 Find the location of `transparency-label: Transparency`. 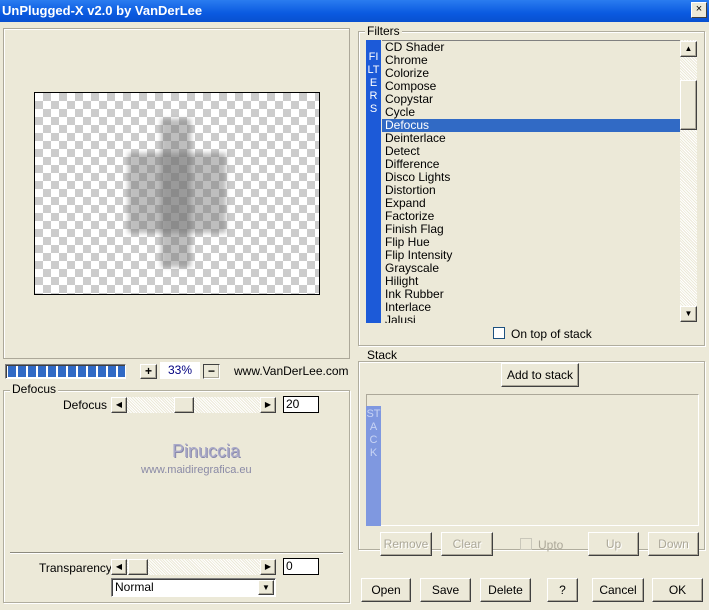

transparency-label: Transparency is located at coordinates (75, 568).